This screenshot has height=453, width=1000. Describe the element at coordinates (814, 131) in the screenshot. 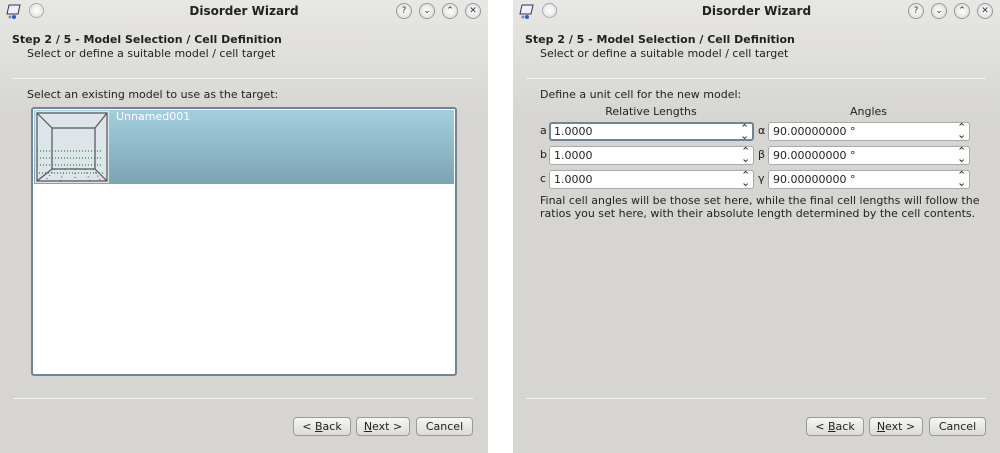

I see `angle-alpha-value: 90.00000000 °` at that location.